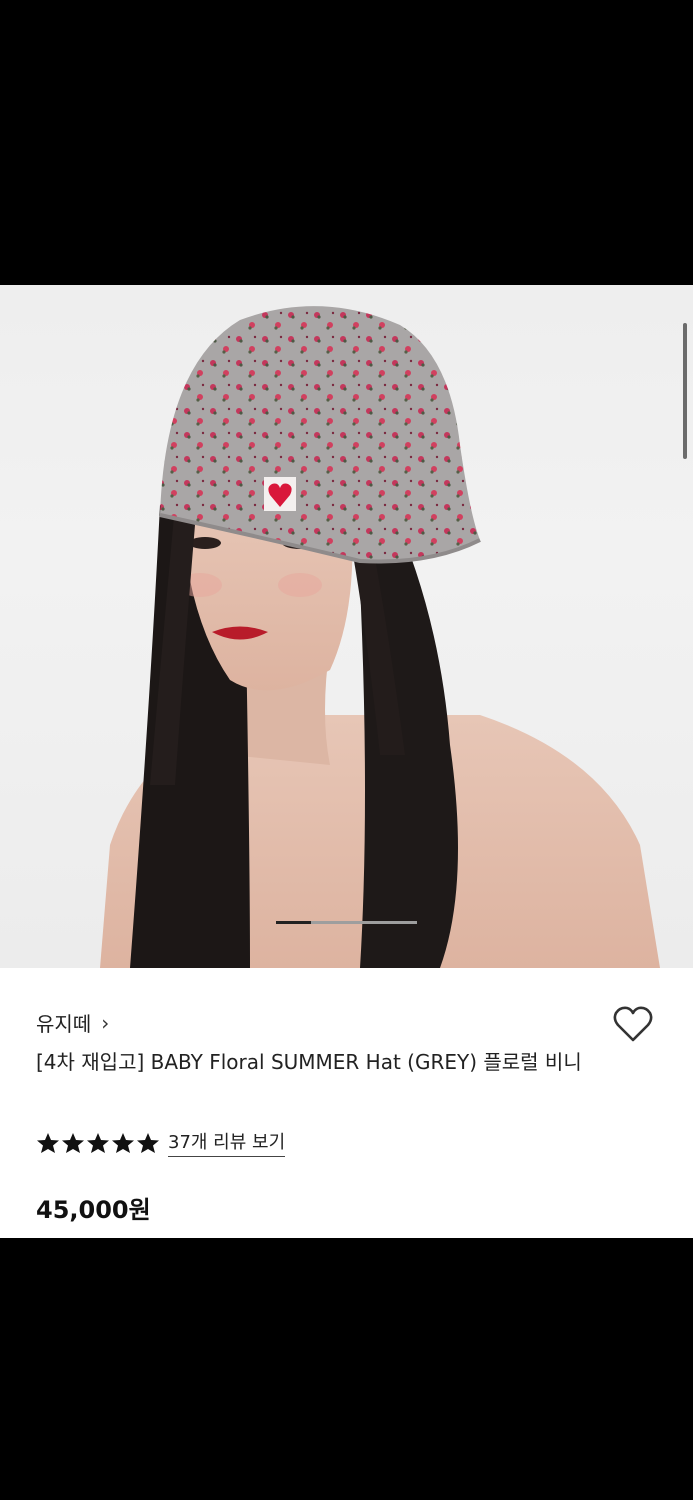  I want to click on brand-link: 유지떼 ›, so click(72, 1022).